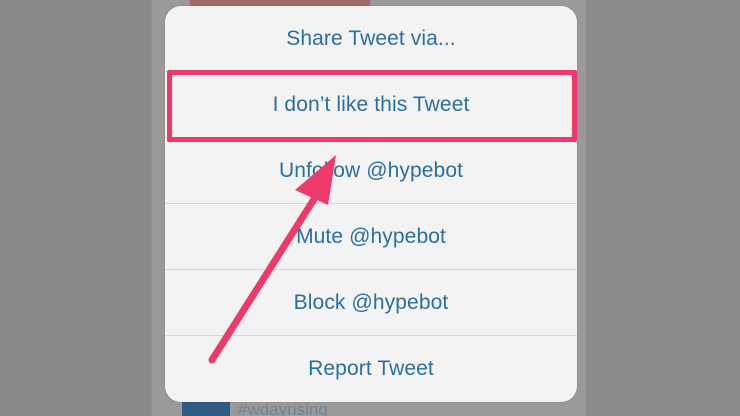 This screenshot has width=740, height=416. I want to click on report-tweet-button: Report Tweet, so click(371, 369).